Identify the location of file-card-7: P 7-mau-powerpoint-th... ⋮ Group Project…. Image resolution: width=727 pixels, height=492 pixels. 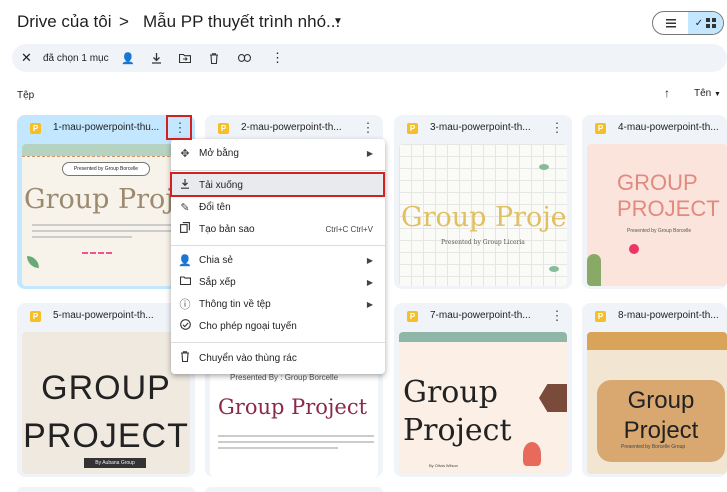
(483, 390).